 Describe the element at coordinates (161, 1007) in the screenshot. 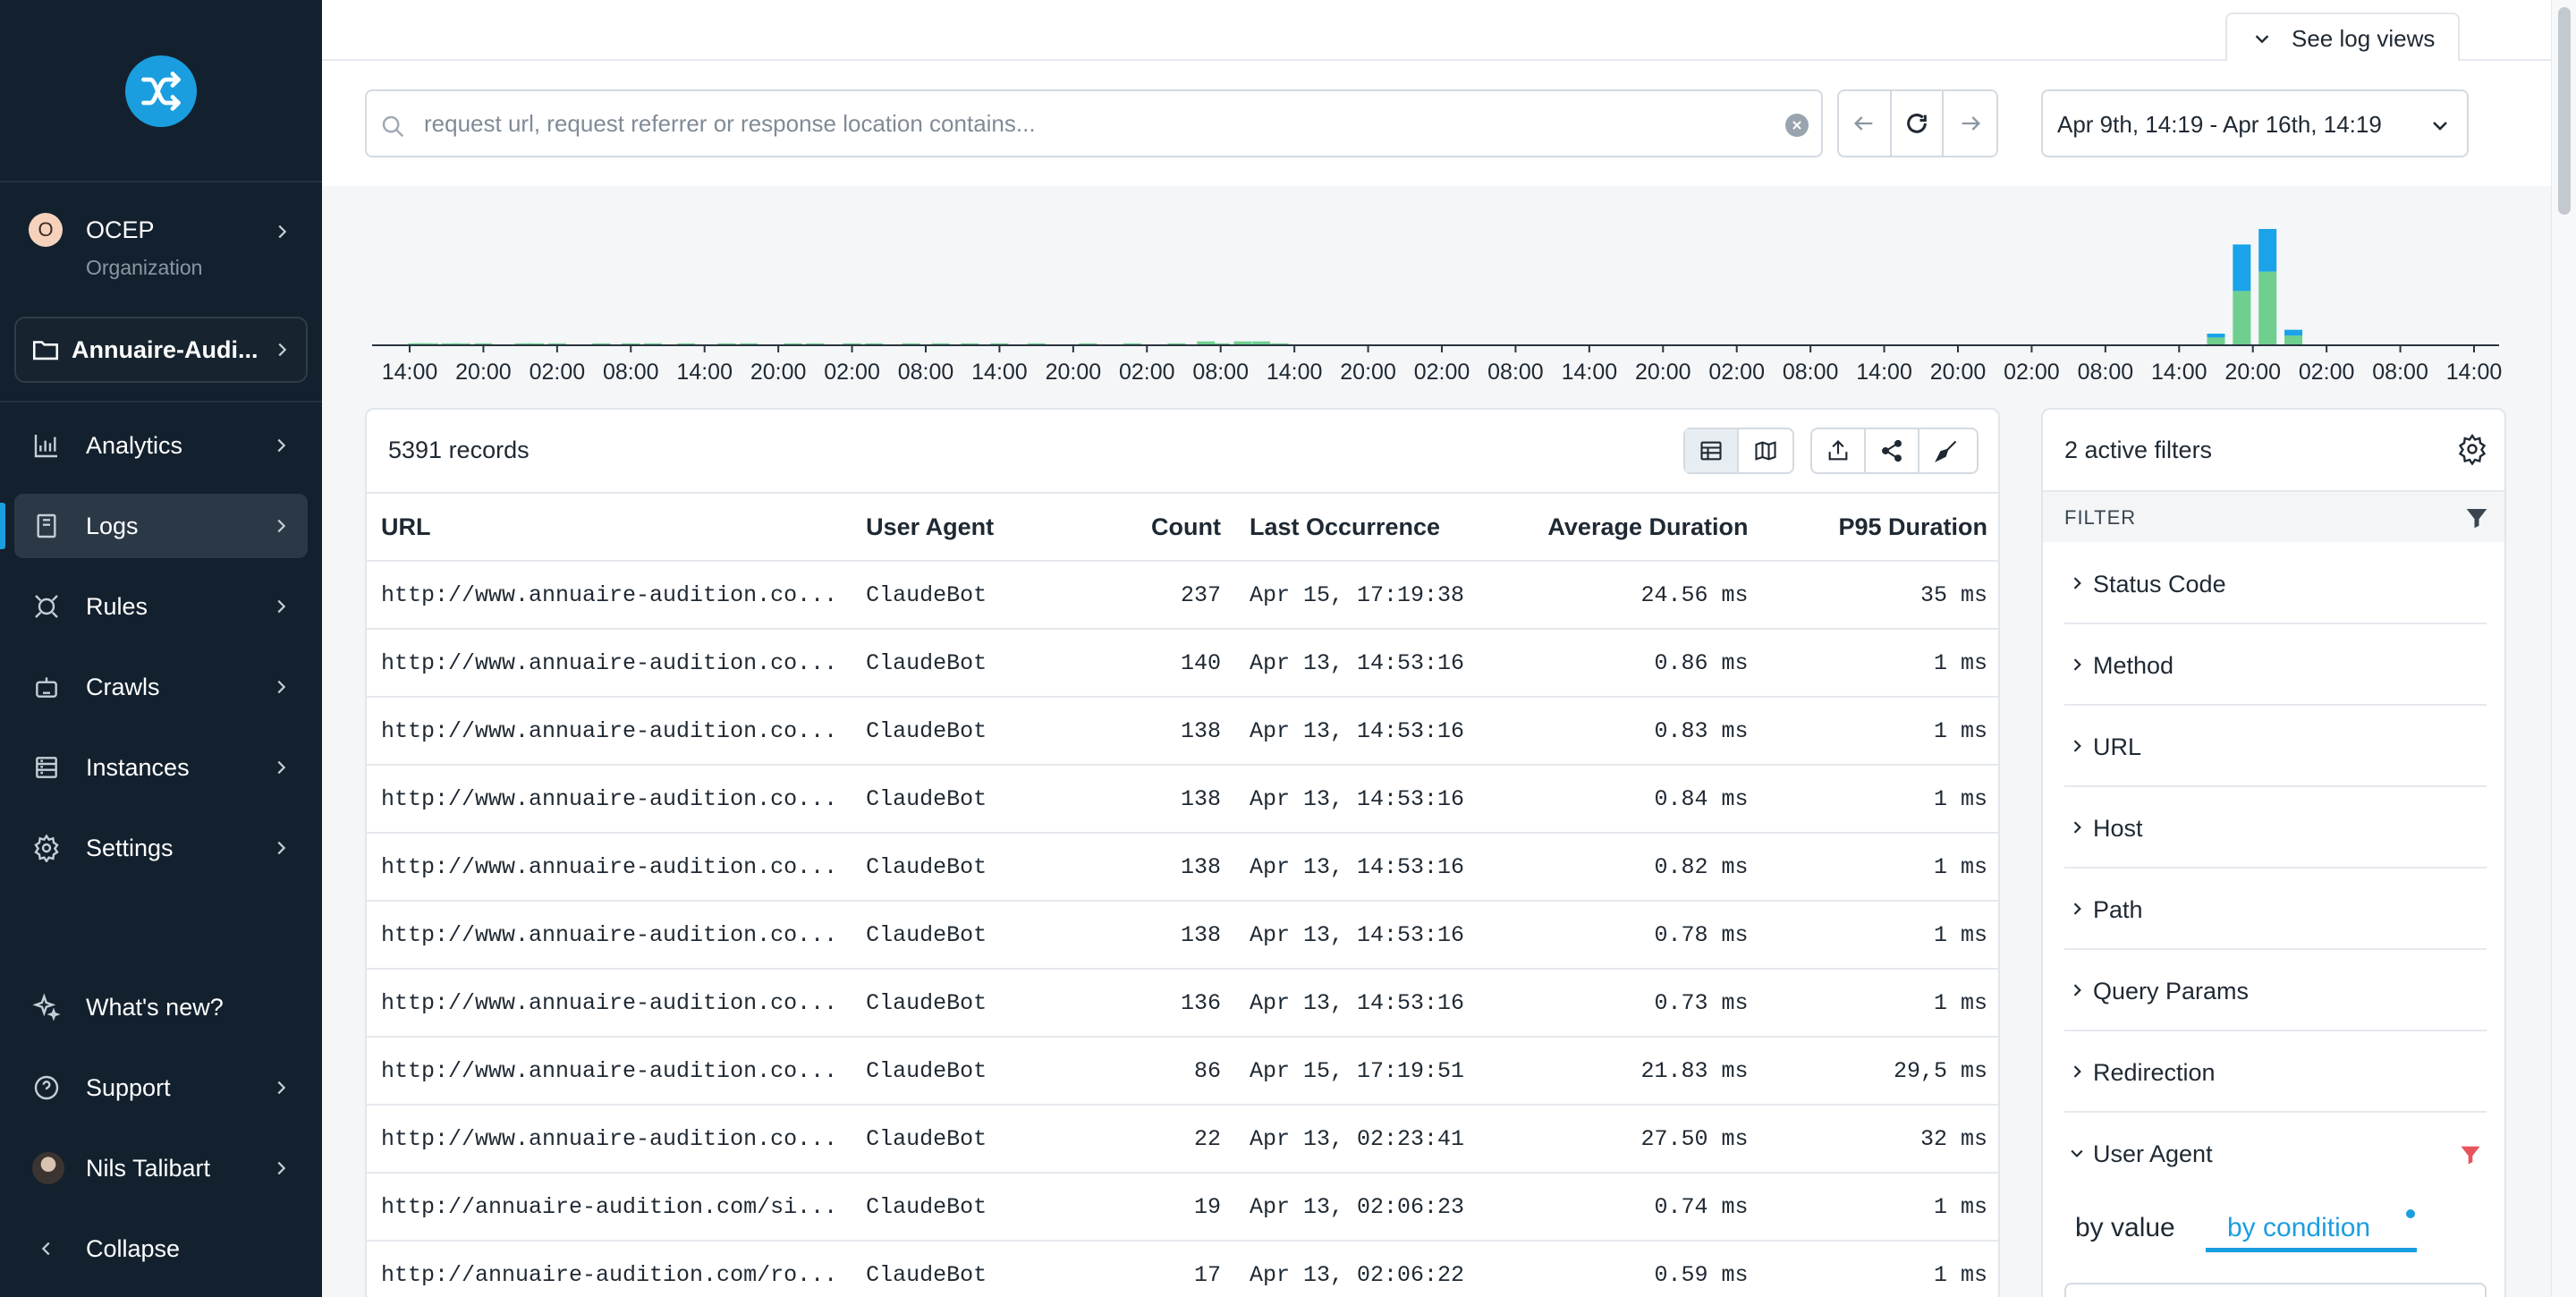

I see `whats-new-link: What's new?` at that location.